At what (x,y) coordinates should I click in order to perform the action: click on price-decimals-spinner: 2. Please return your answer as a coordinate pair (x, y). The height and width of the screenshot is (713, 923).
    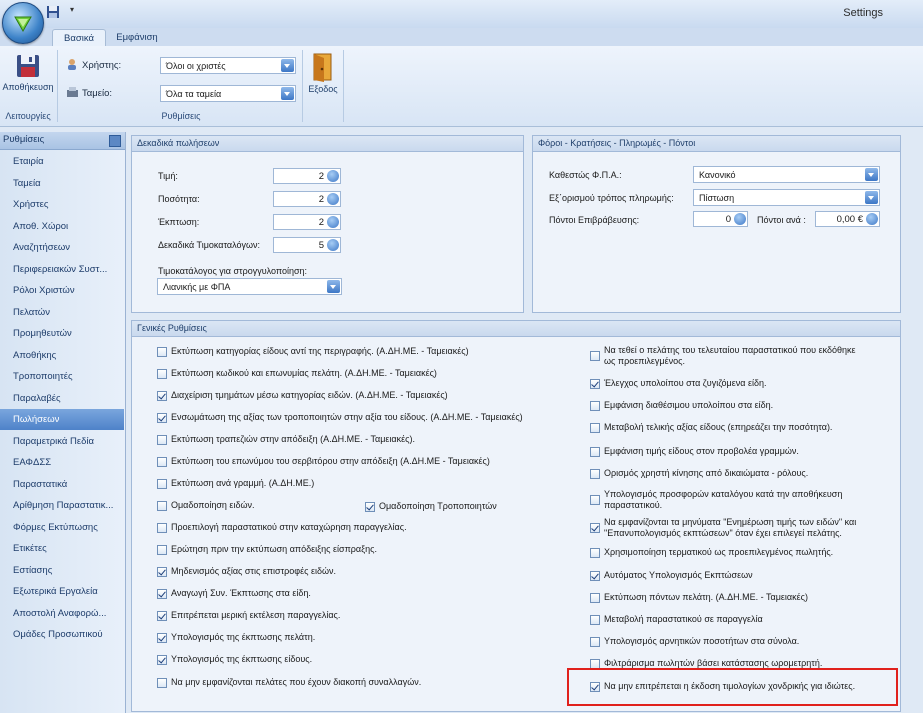
    Looking at the image, I should click on (307, 176).